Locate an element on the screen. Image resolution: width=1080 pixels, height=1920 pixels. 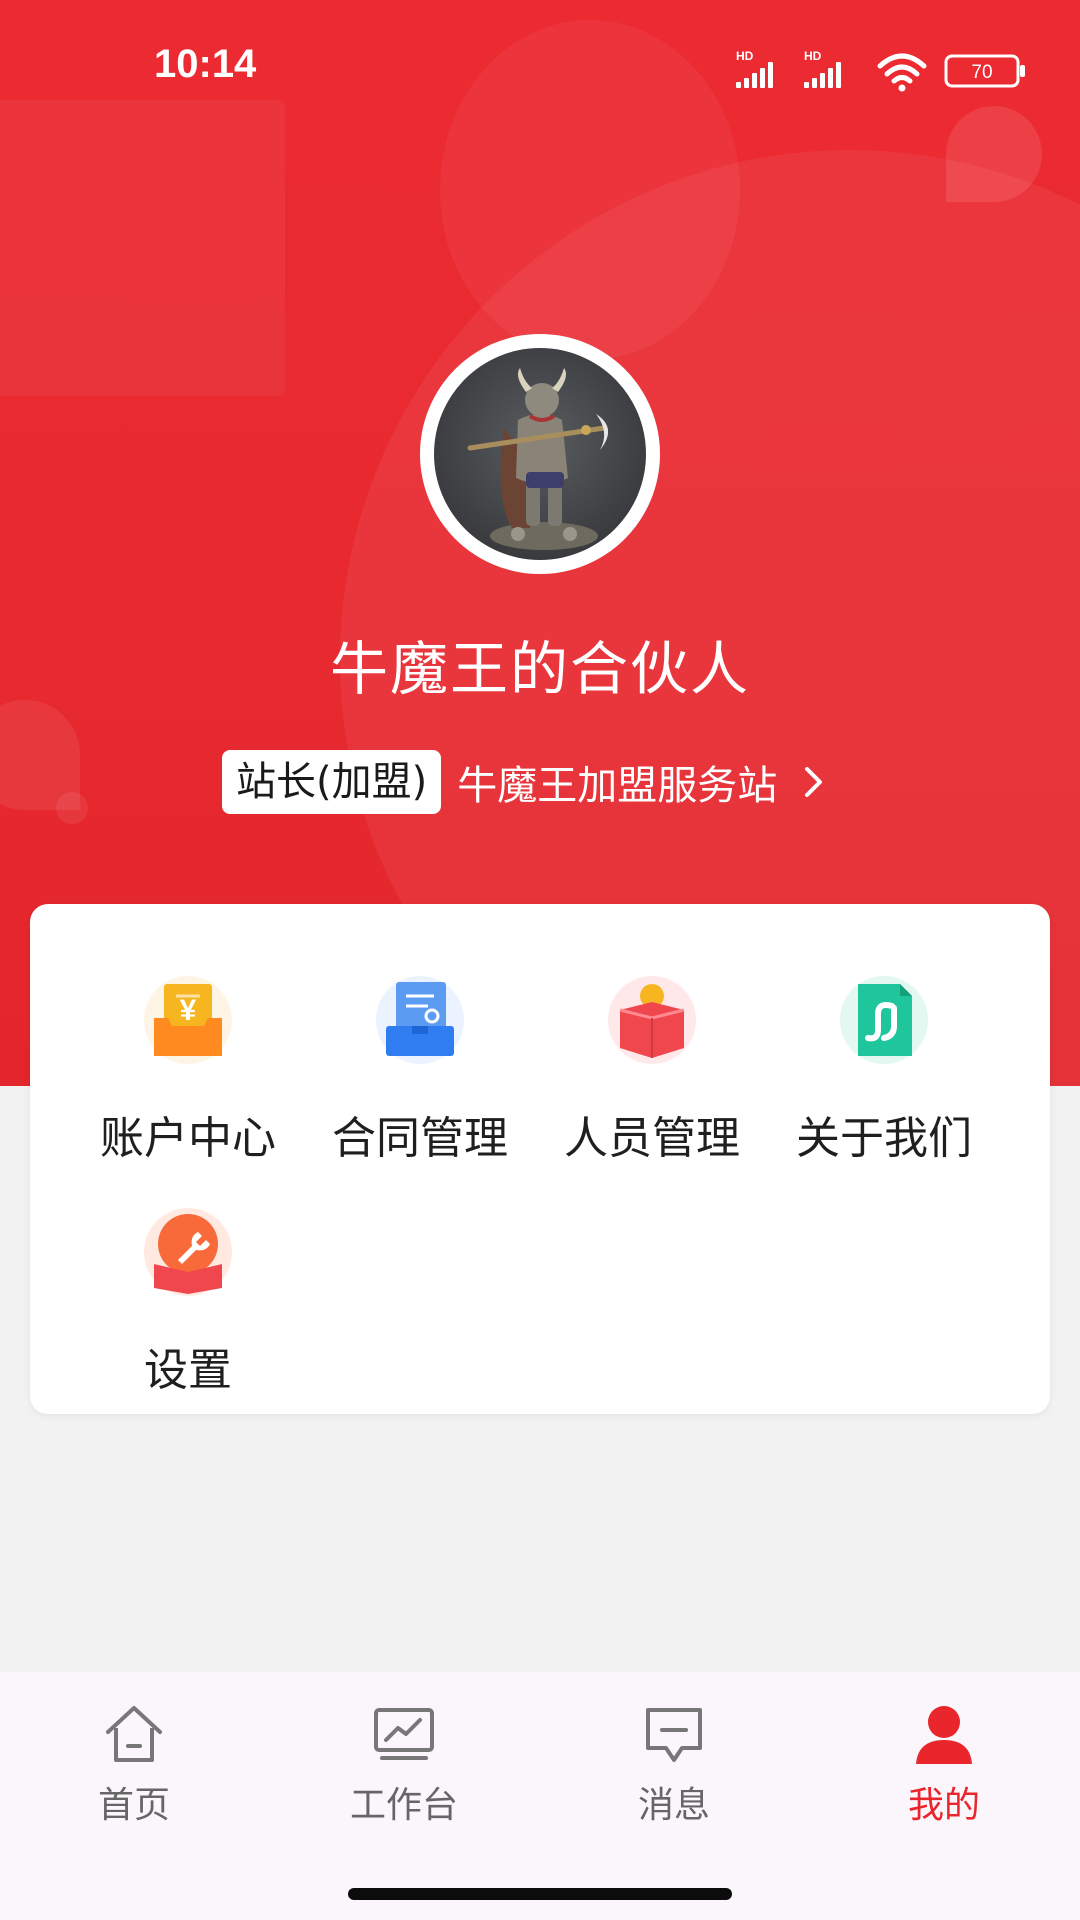
bull-demon-avatar-icon is located at coordinates (538, 459).